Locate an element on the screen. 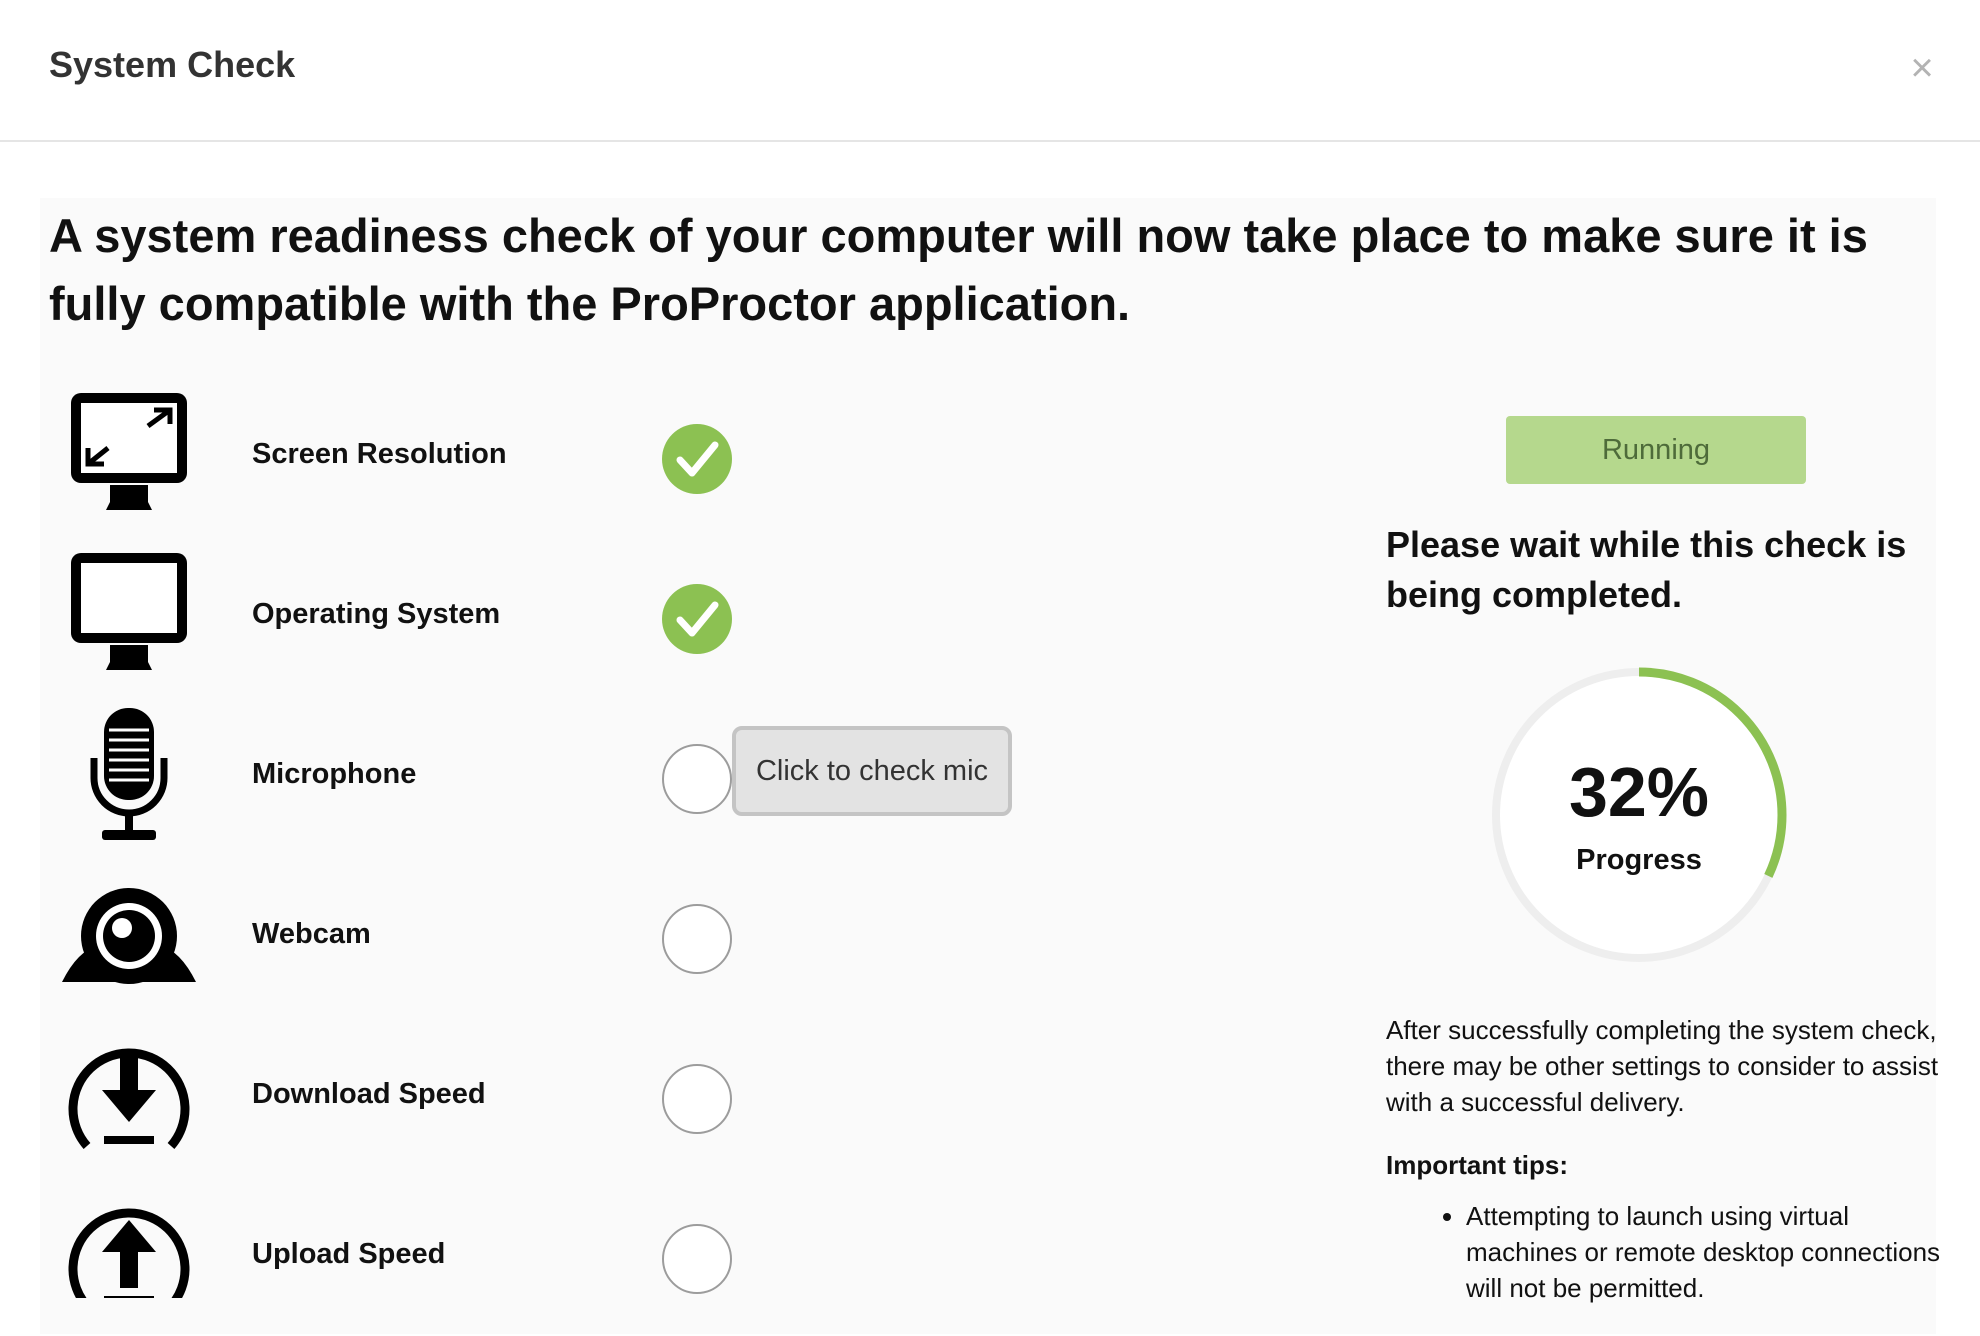 The image size is (1980, 1336). modal-title: System Check is located at coordinates (172, 64).